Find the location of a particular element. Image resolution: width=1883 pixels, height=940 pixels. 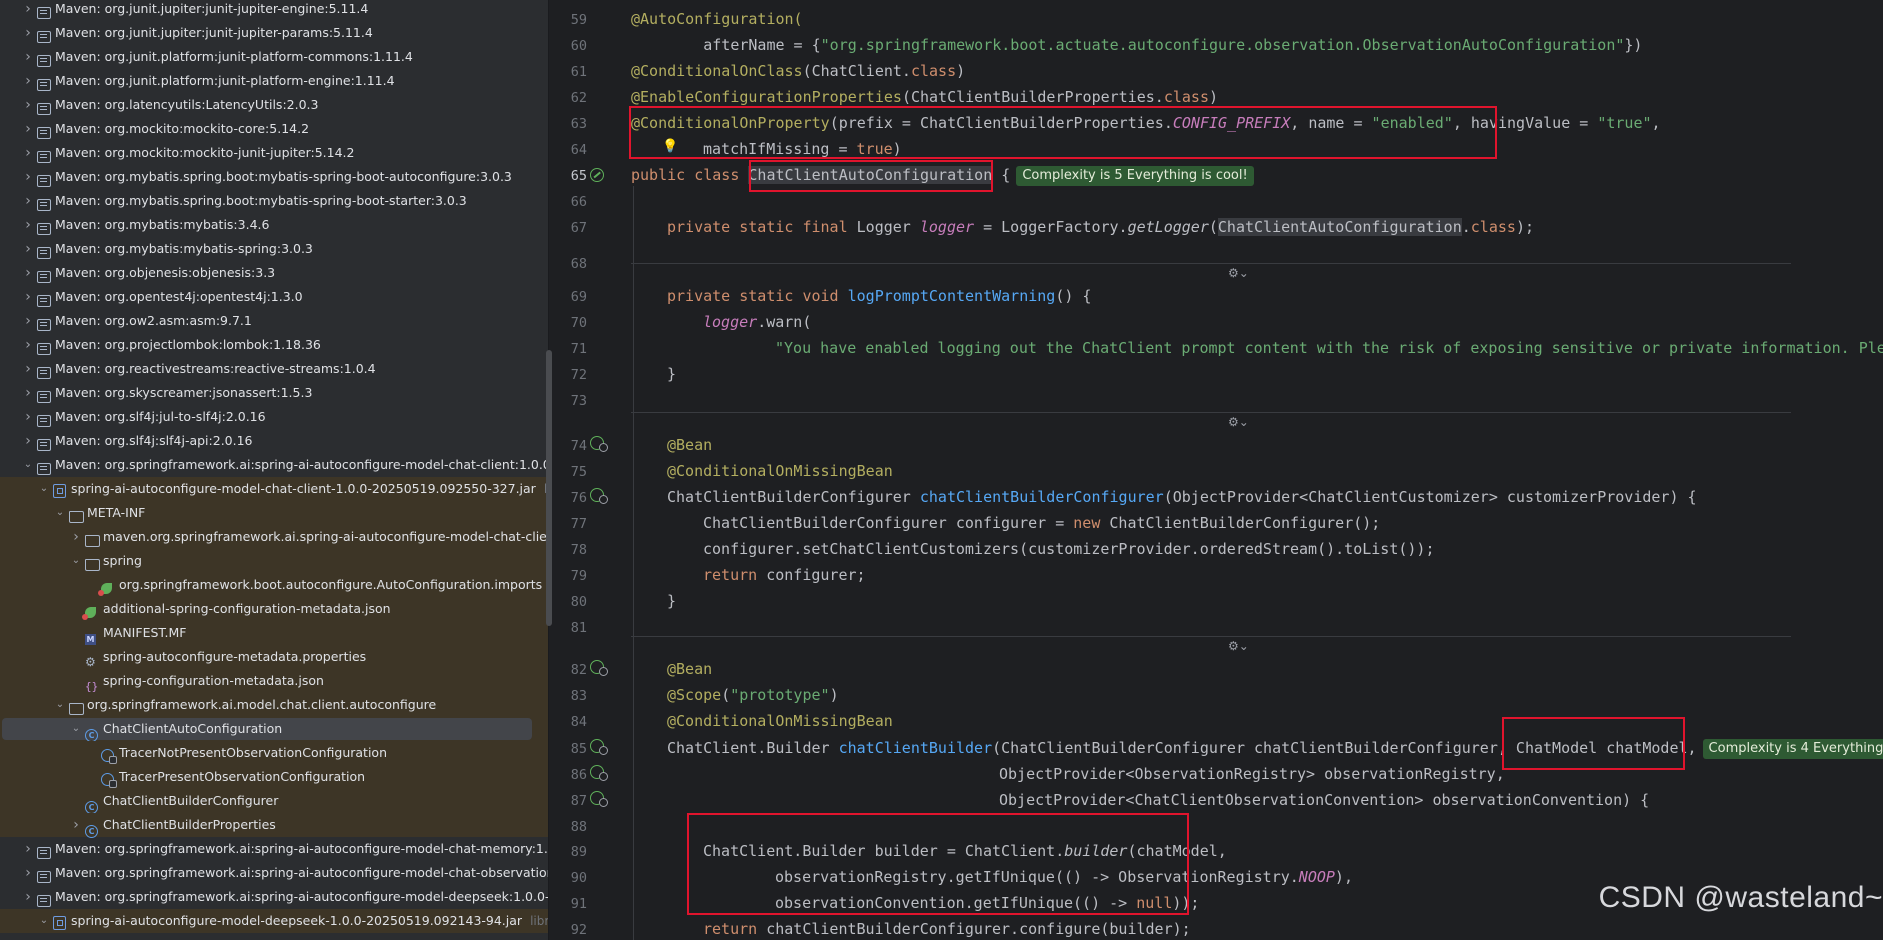

tree-row: › Maven: org.skyscreamer:jsonassert:1.5.3 is located at coordinates (274, 393).